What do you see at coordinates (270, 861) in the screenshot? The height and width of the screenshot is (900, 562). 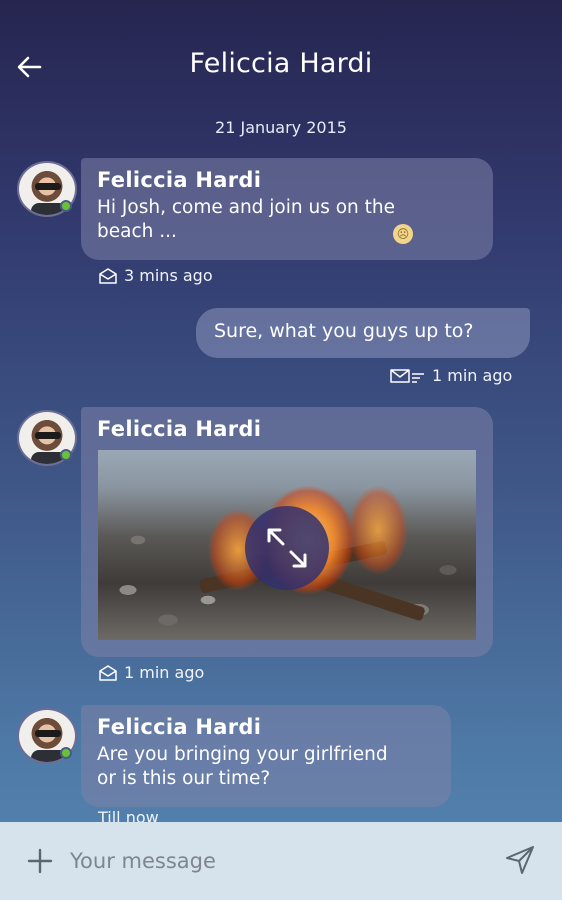 I see `message-input` at bounding box center [270, 861].